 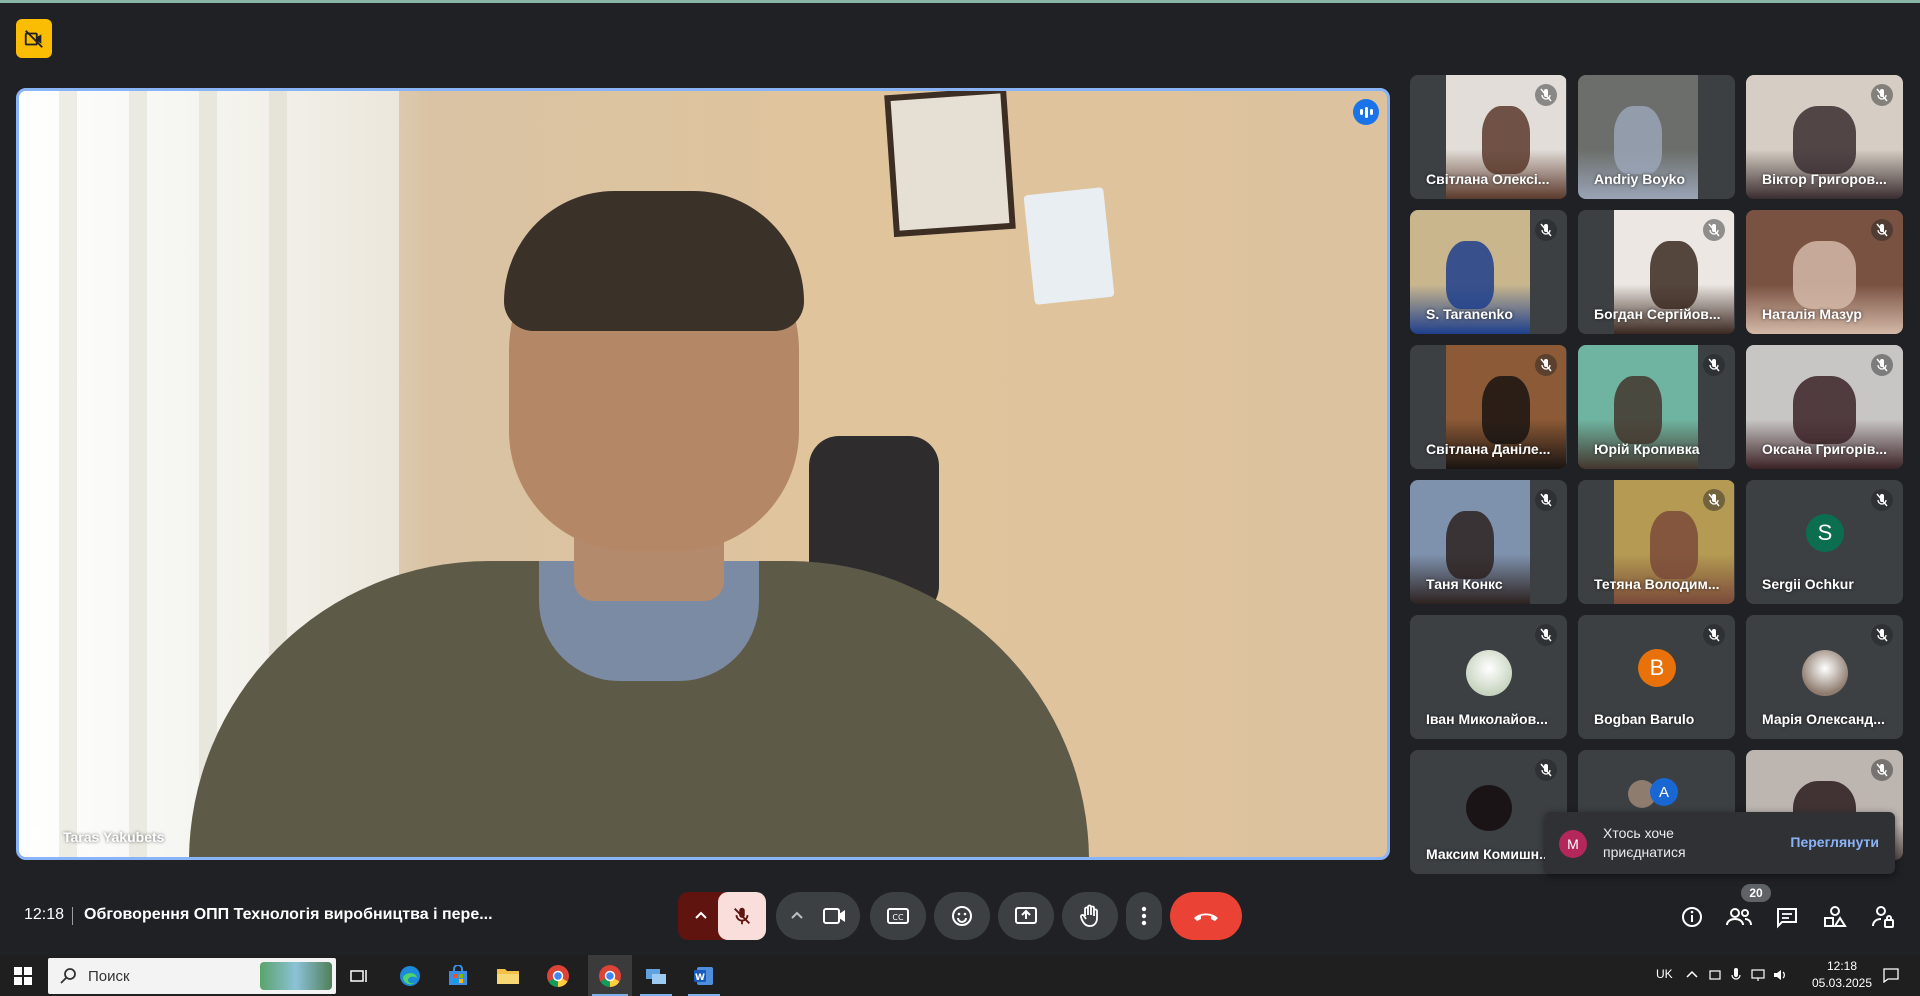 I want to click on svg-text: W, so click(x=700, y=978).